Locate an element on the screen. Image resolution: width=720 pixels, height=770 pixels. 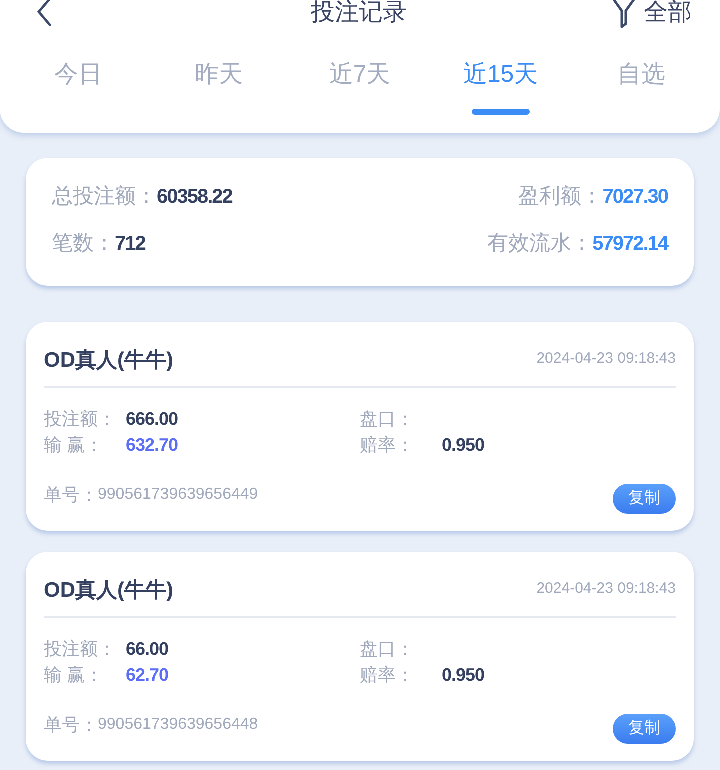
stat-value: 712 is located at coordinates (130, 244).